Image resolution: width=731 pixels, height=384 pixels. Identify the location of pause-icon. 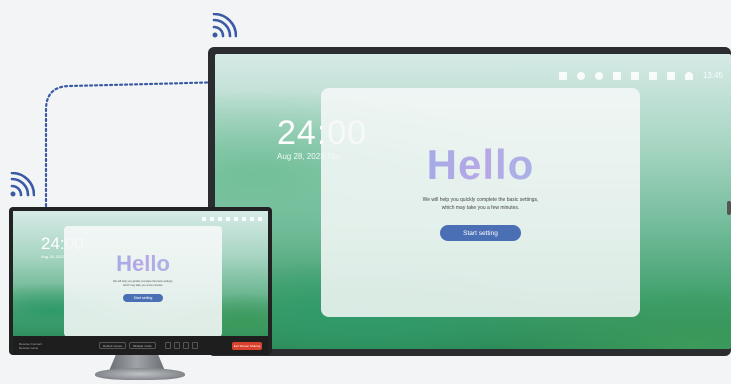
(168, 345).